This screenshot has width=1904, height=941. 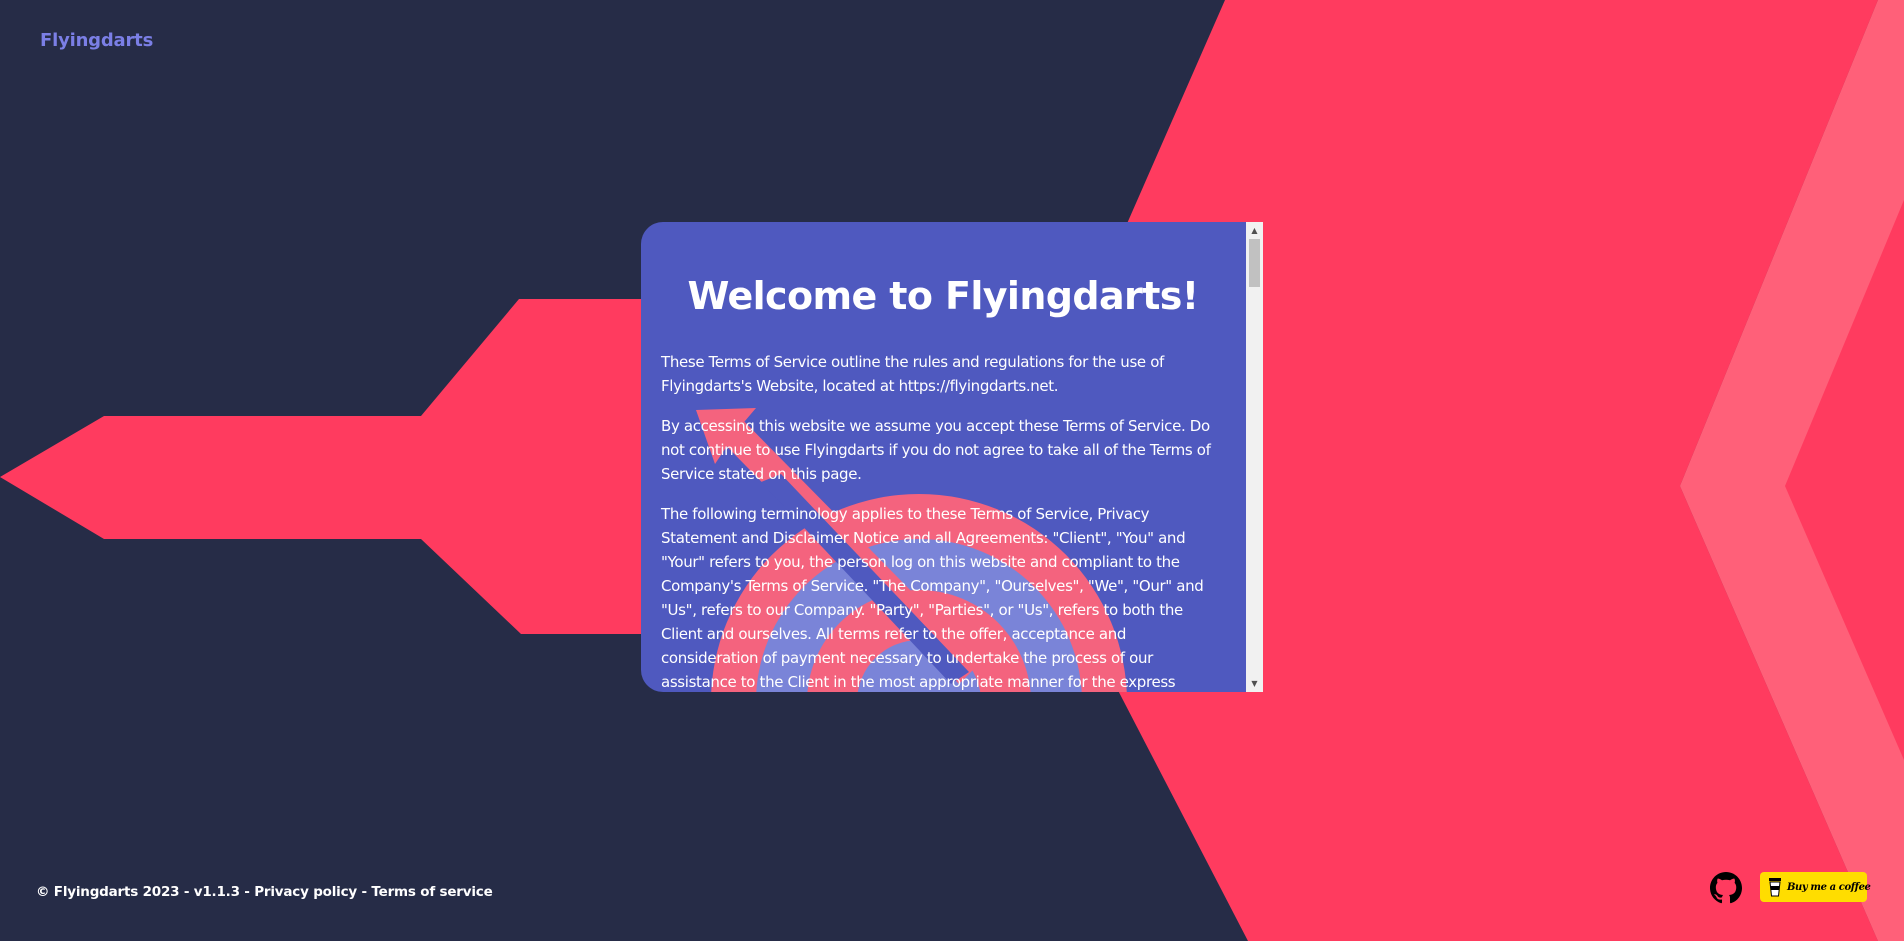 What do you see at coordinates (1254, 263) in the screenshot?
I see `scrollbar-thumb` at bounding box center [1254, 263].